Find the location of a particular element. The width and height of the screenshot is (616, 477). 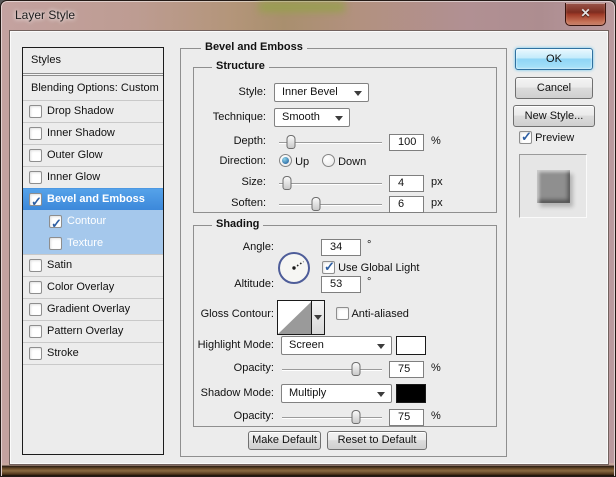

depth-slider-thumb is located at coordinates (291, 142).